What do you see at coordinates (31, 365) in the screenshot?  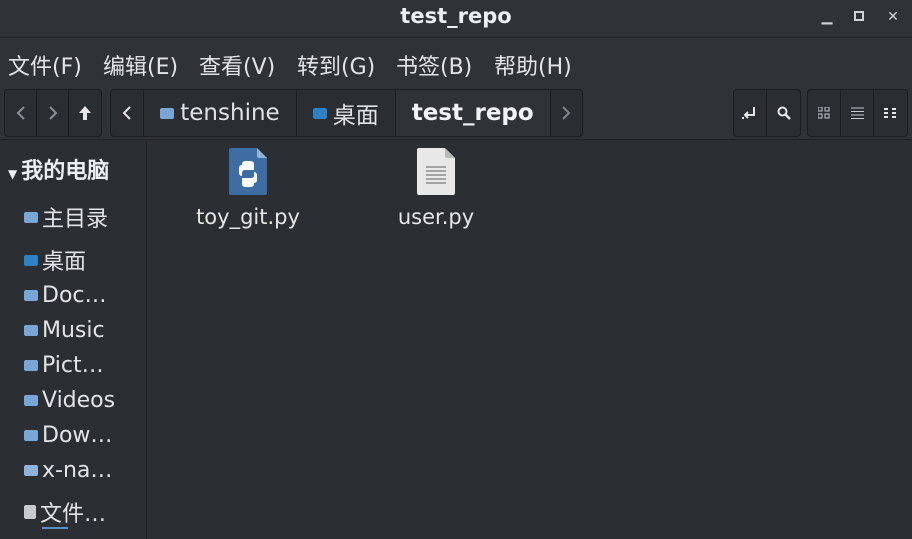 I see `pictures-folder-icon` at bounding box center [31, 365].